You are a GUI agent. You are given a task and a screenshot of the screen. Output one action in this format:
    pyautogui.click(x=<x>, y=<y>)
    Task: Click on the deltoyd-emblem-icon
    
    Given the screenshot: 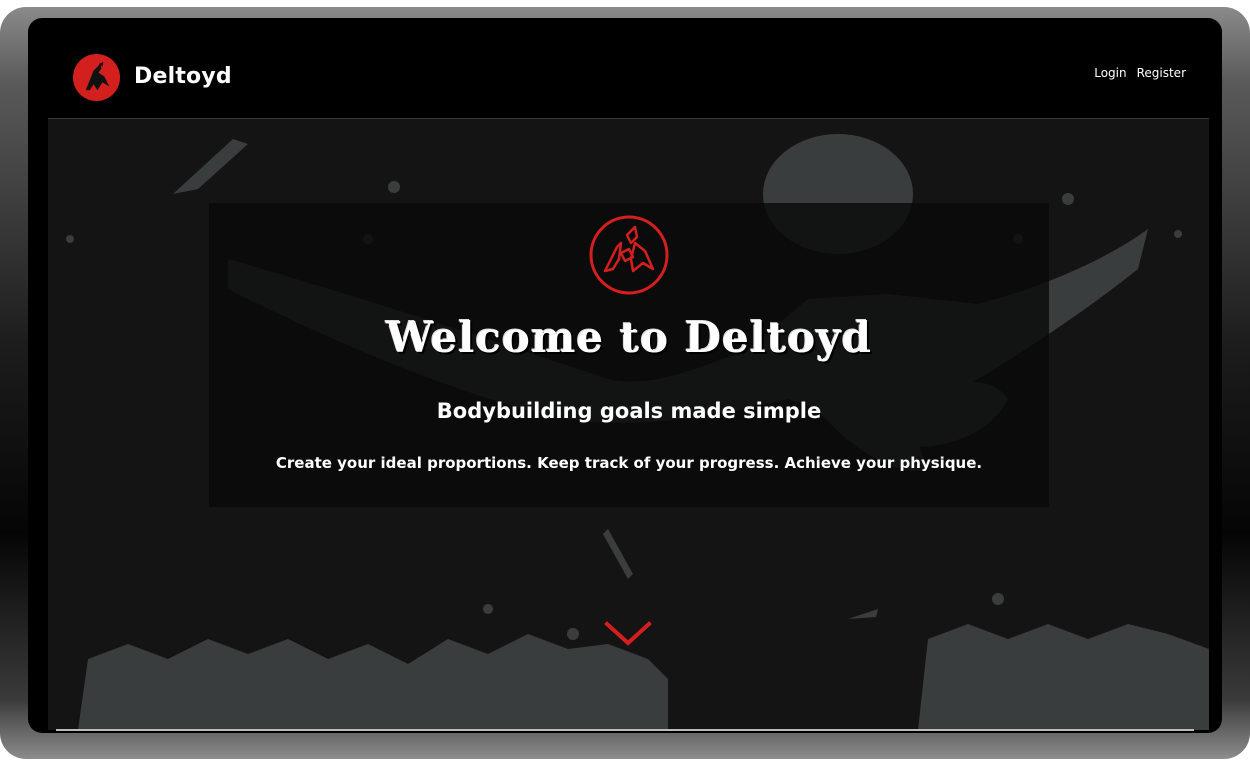 What is the action you would take?
    pyautogui.click(x=629, y=255)
    